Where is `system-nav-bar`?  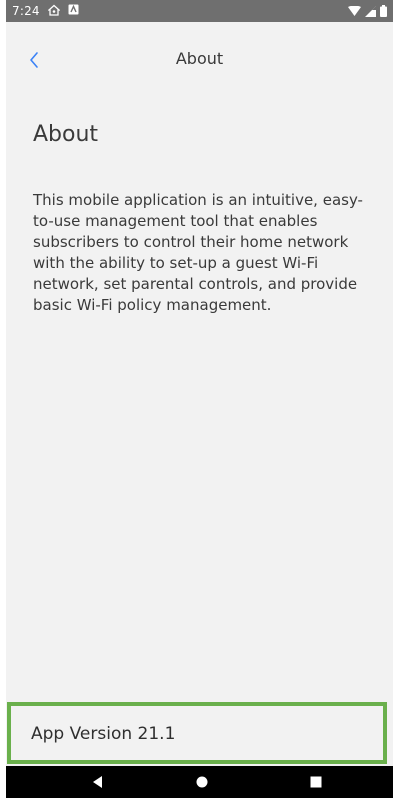
system-nav-bar is located at coordinates (199, 782).